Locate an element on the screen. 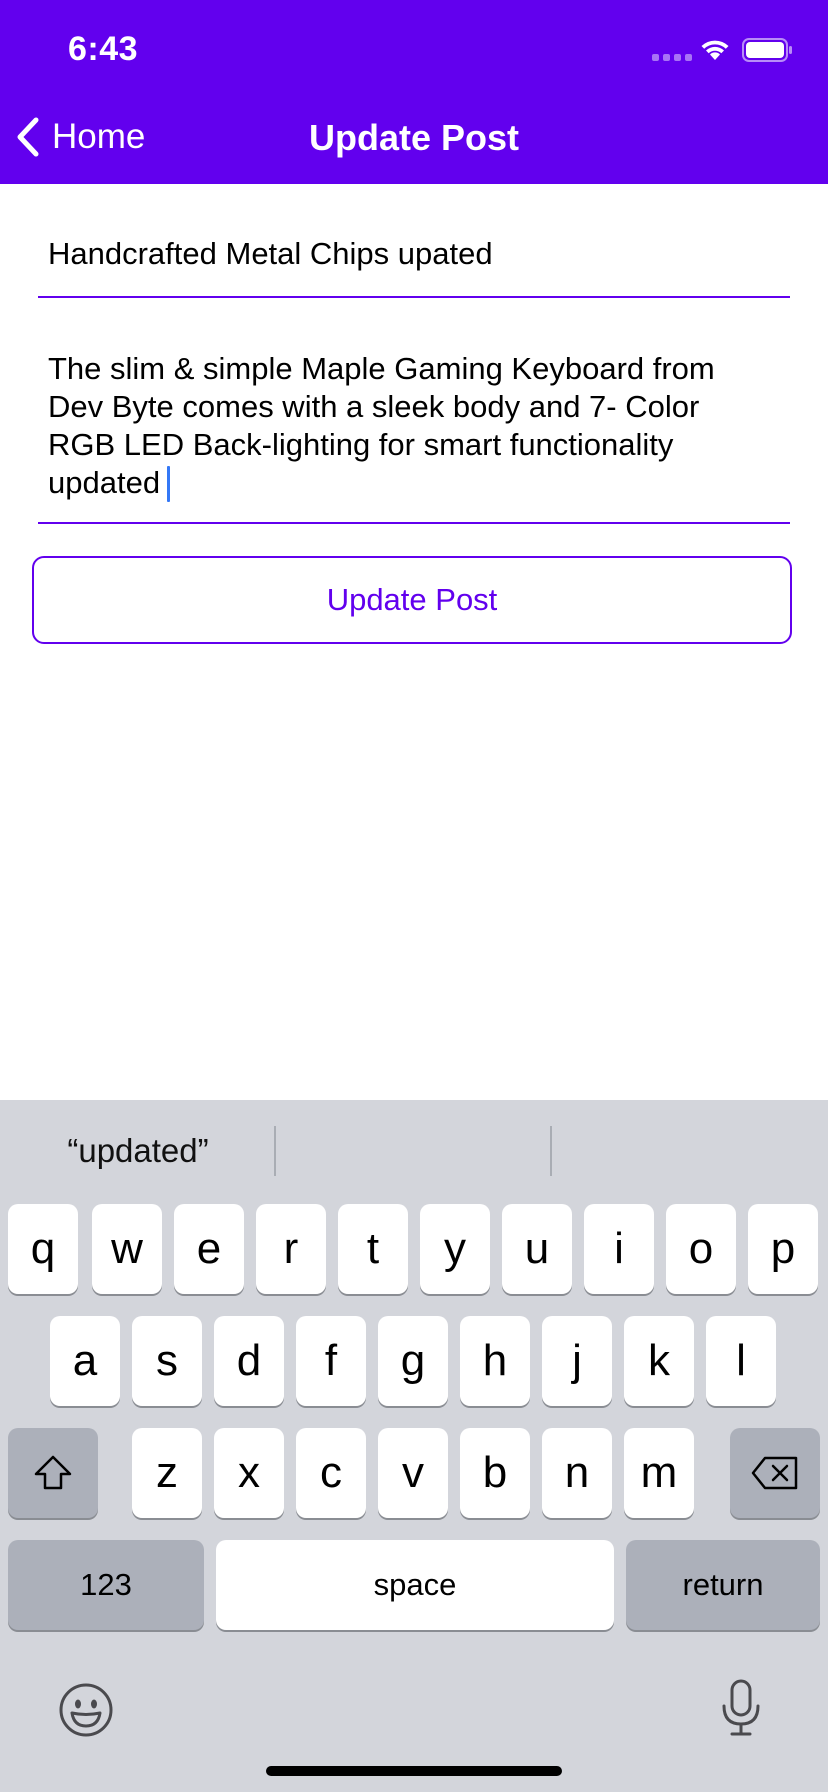 The width and height of the screenshot is (828, 1792). key-t: t is located at coordinates (373, 1249).